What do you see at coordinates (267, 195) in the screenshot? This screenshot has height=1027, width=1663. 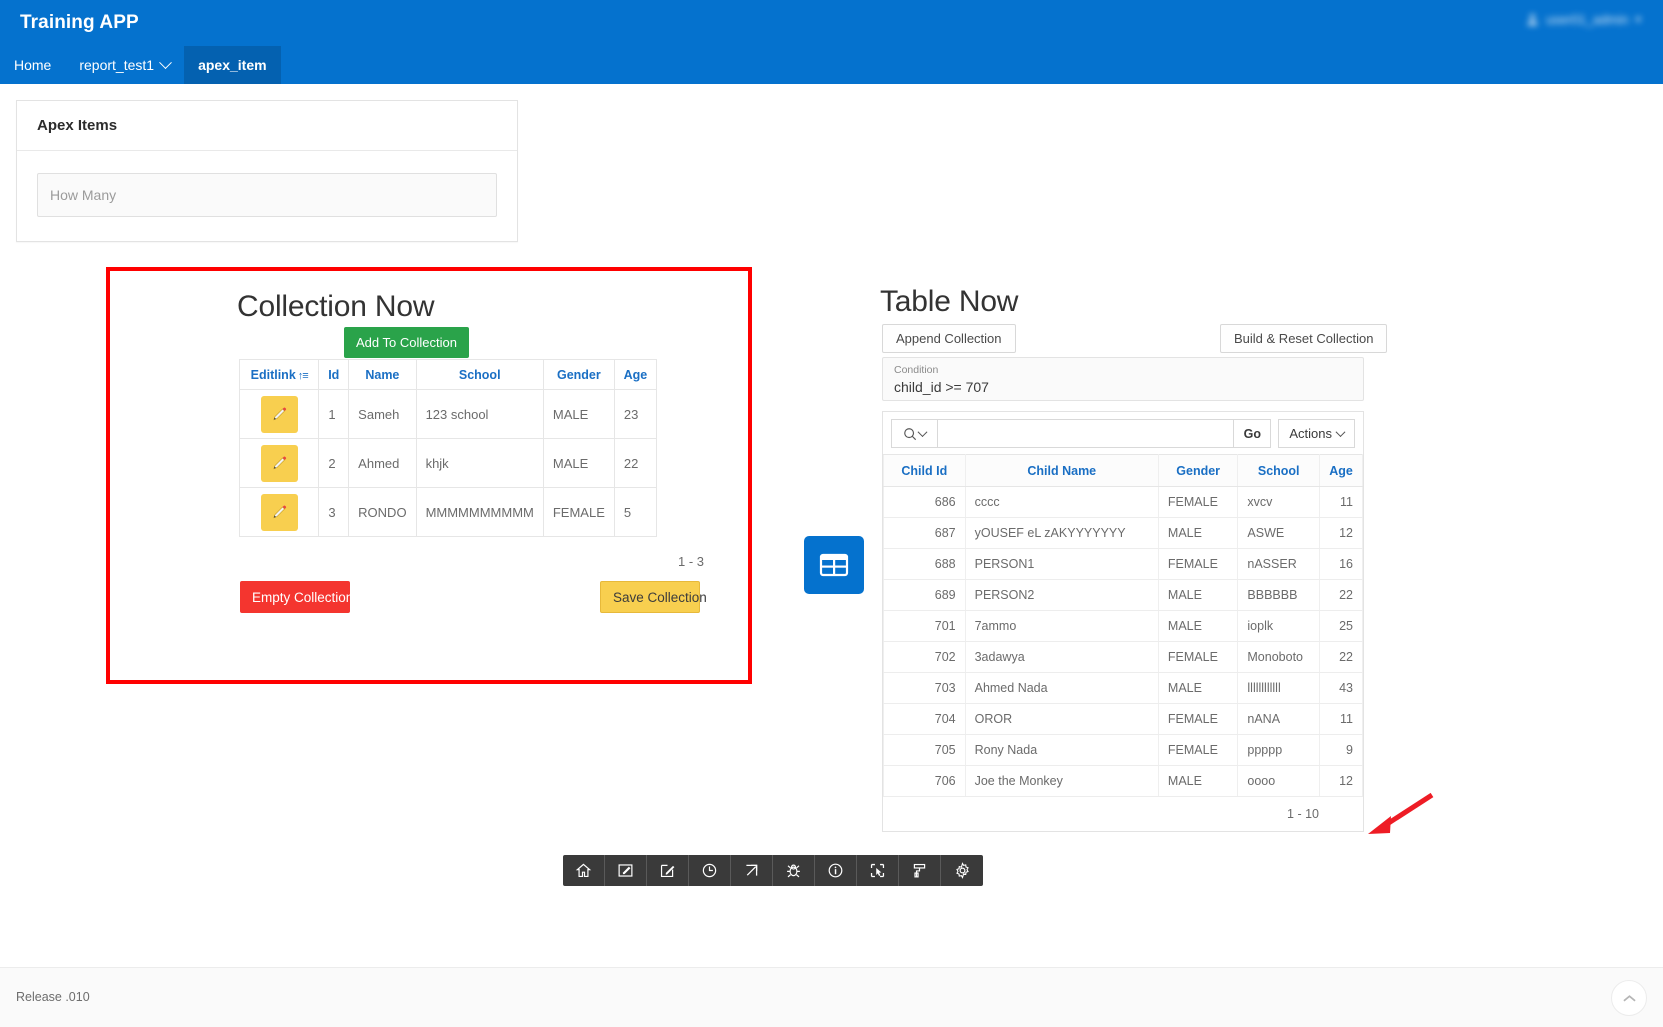 I see `how-many-input` at bounding box center [267, 195].